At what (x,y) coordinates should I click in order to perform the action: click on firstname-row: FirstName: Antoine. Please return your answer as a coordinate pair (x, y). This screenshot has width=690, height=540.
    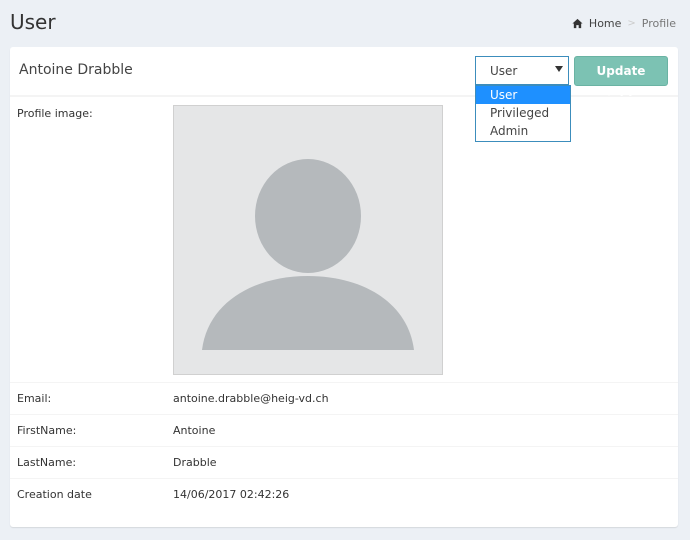
    Looking at the image, I should click on (344, 430).